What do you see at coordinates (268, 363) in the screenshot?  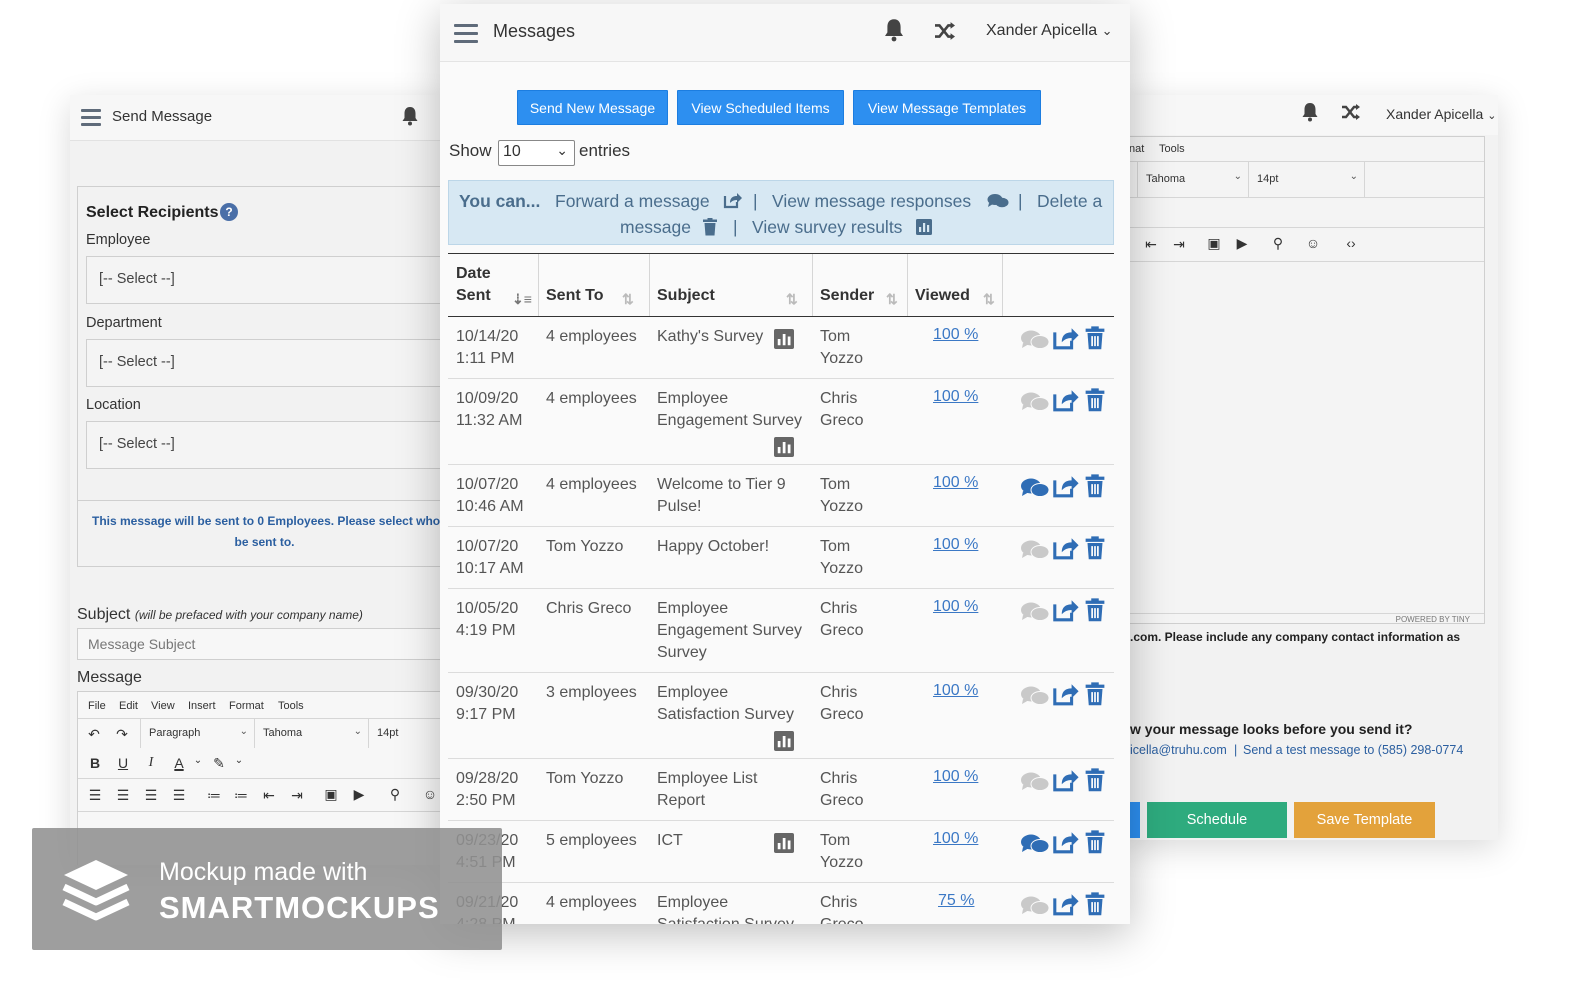 I see `department-select: [-- Select --]` at bounding box center [268, 363].